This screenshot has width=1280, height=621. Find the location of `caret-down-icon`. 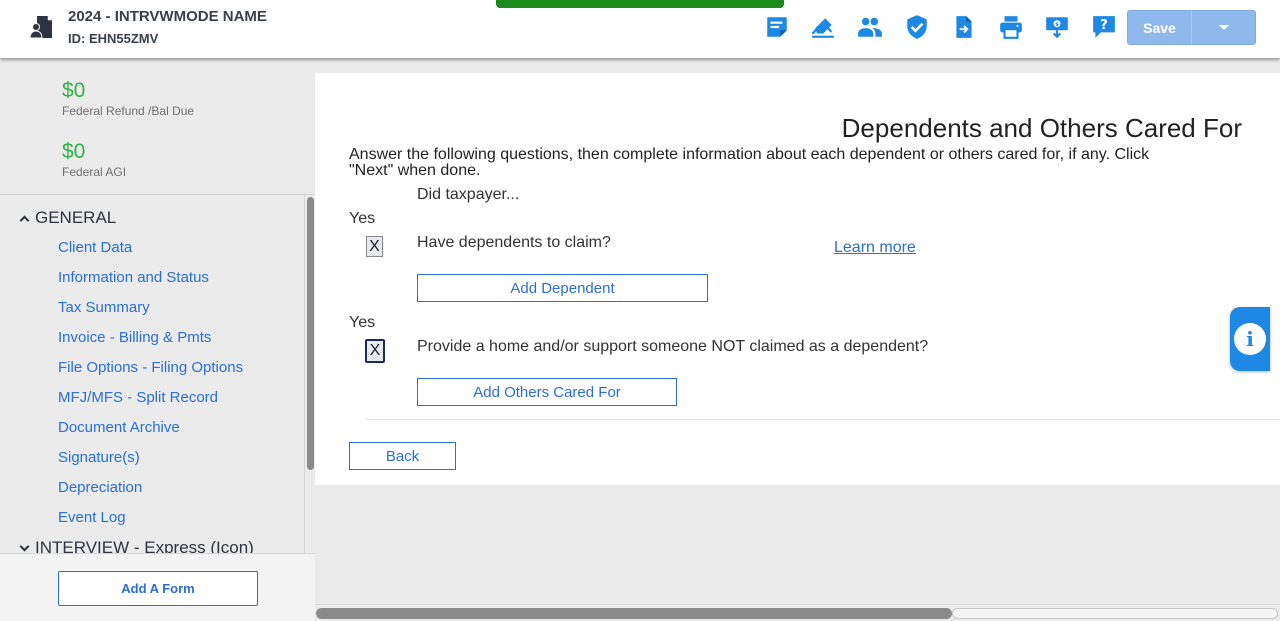

caret-down-icon is located at coordinates (1223, 27).